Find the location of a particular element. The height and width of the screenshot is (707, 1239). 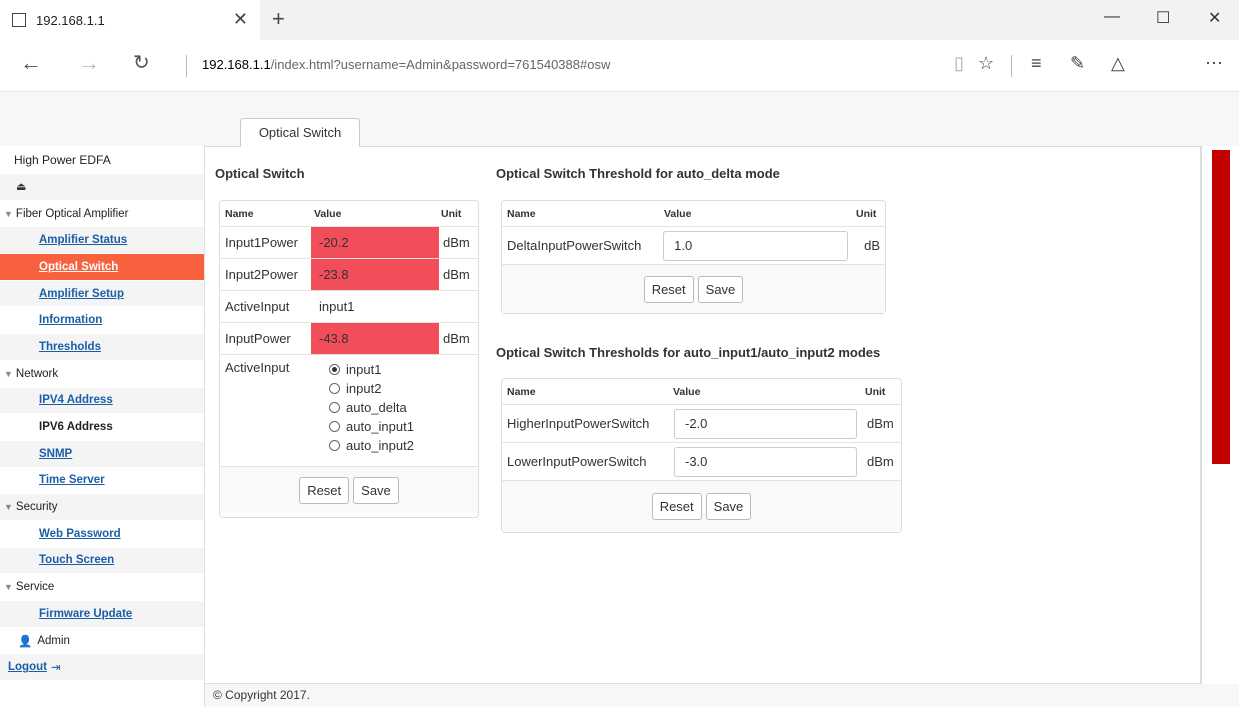

table-row: HigherInputPowerSwitch -2.0 dBm is located at coordinates (701, 424).